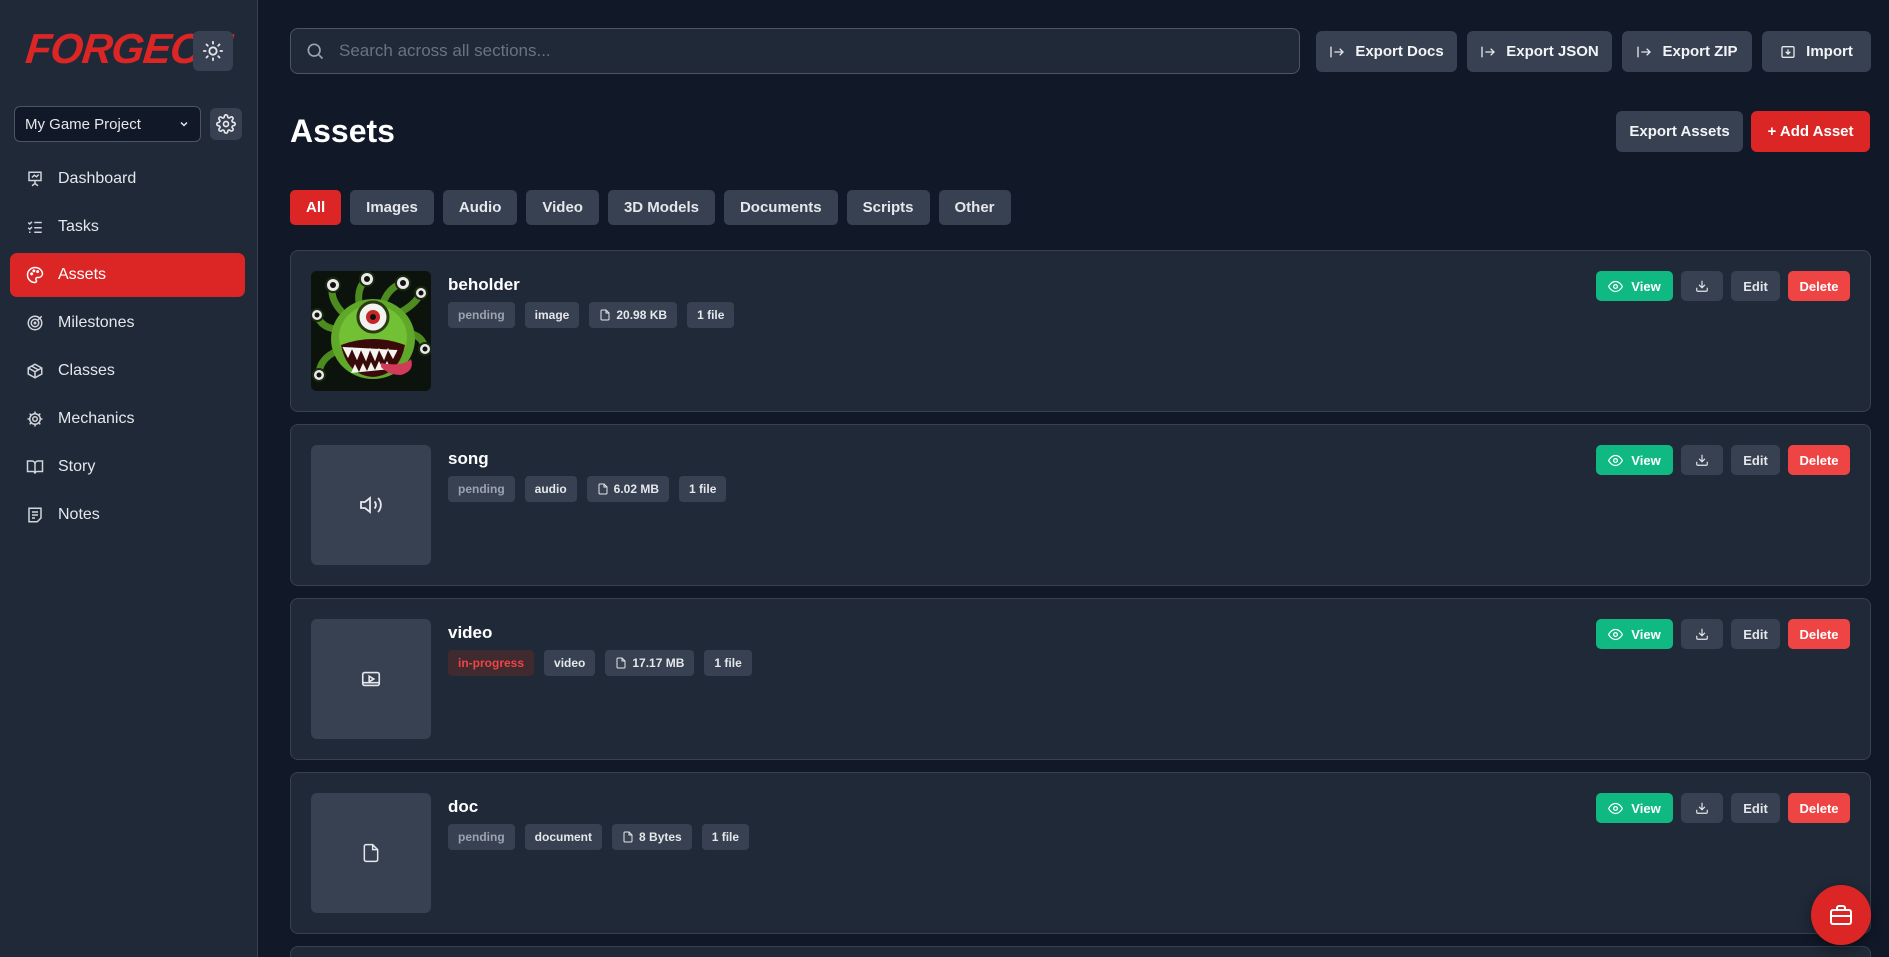 The width and height of the screenshot is (1889, 957). I want to click on sidebar-item-label: Mechanics, so click(96, 418).